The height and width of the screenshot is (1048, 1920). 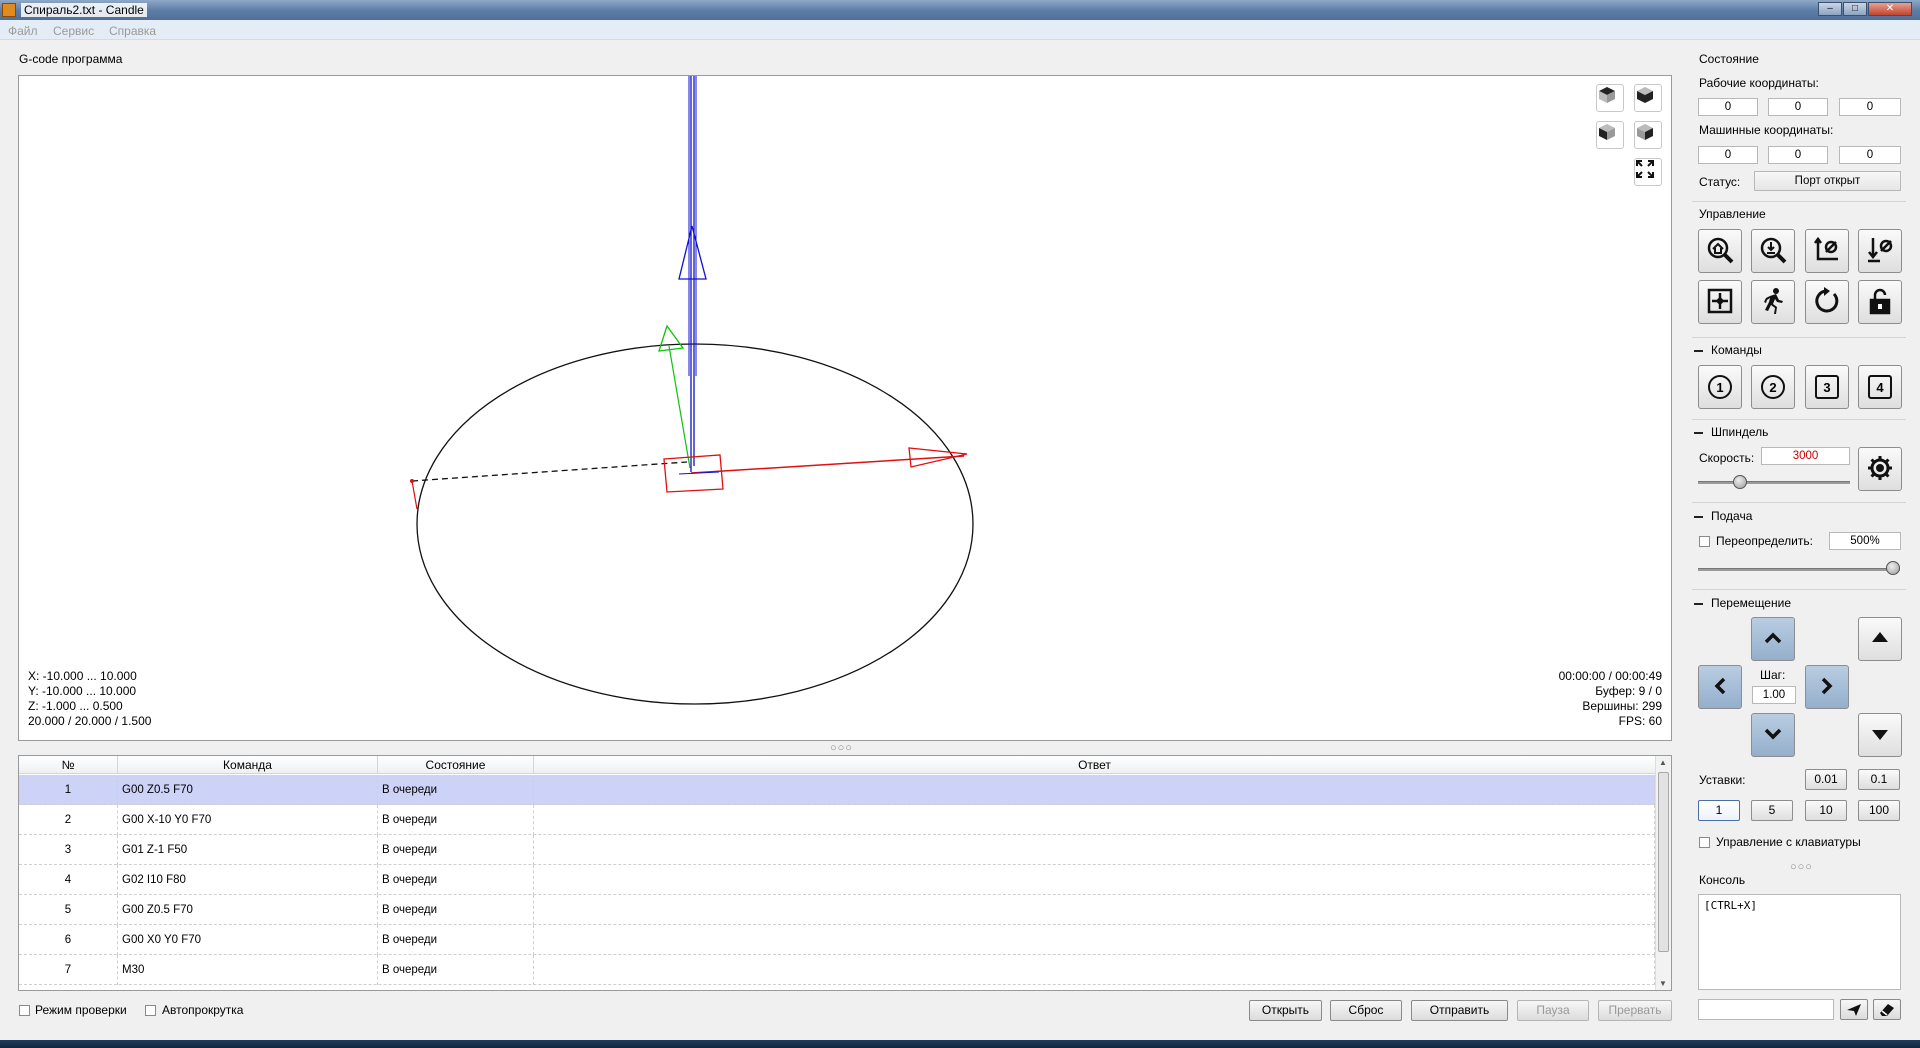 What do you see at coordinates (1663, 983) in the screenshot?
I see `scroll-down-icon: ▼` at bounding box center [1663, 983].